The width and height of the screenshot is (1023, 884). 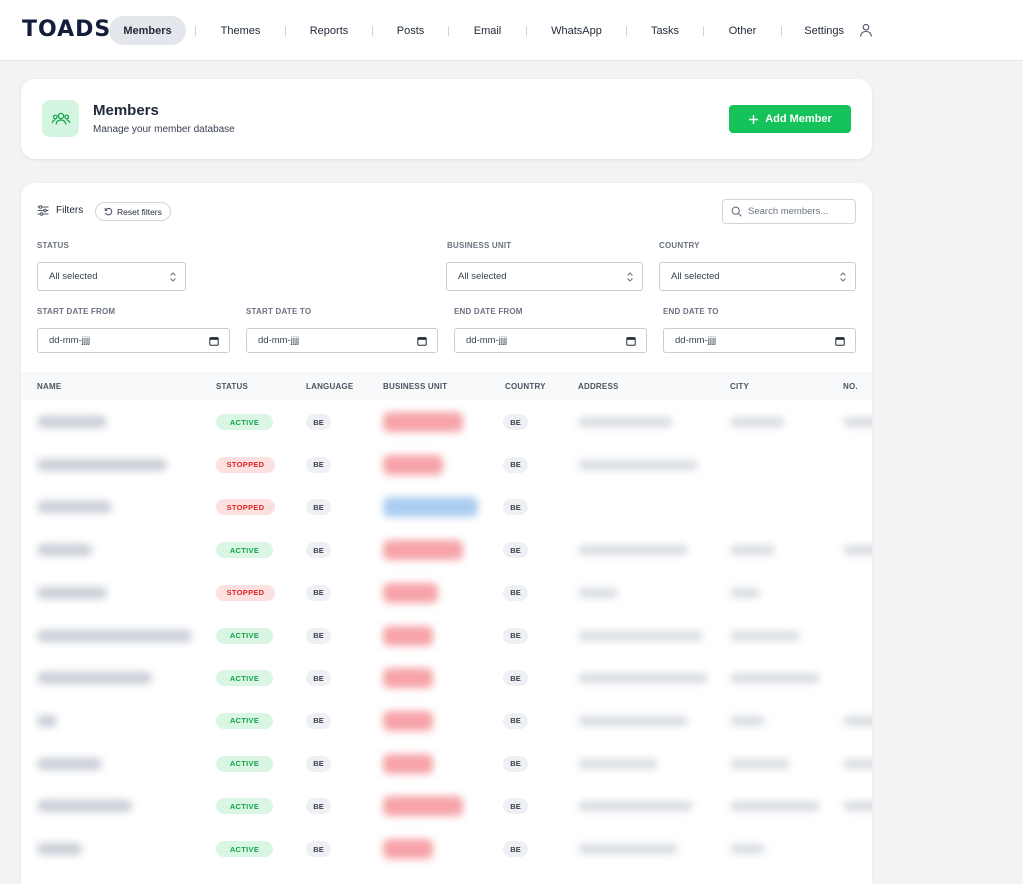 What do you see at coordinates (329, 30) in the screenshot?
I see `nav-reports: Reports` at bounding box center [329, 30].